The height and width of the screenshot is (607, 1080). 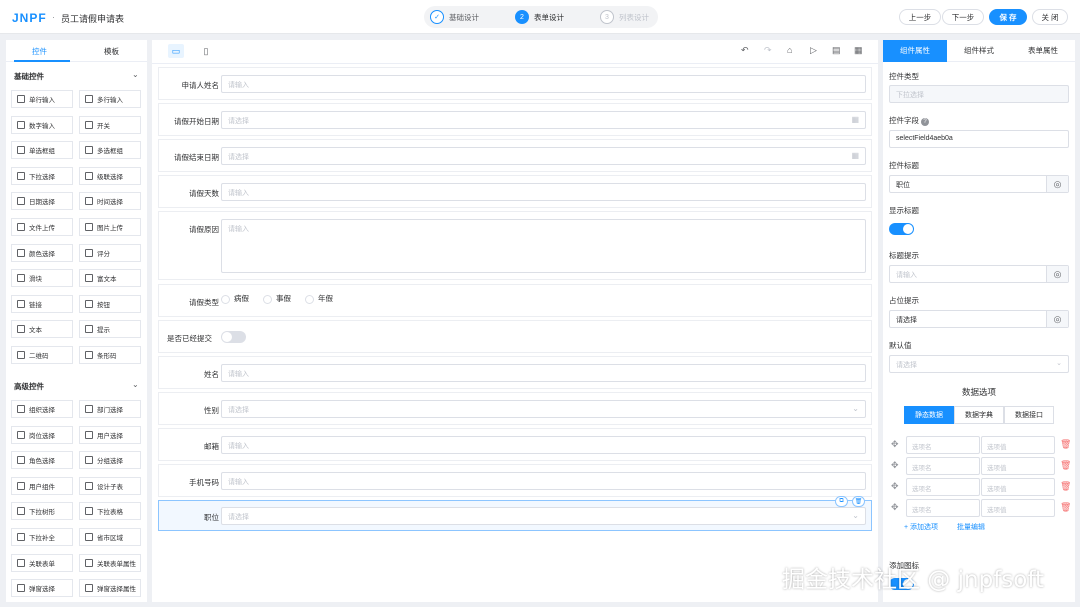 What do you see at coordinates (901, 229) in the screenshot?
I see `show-title-switch` at bounding box center [901, 229].